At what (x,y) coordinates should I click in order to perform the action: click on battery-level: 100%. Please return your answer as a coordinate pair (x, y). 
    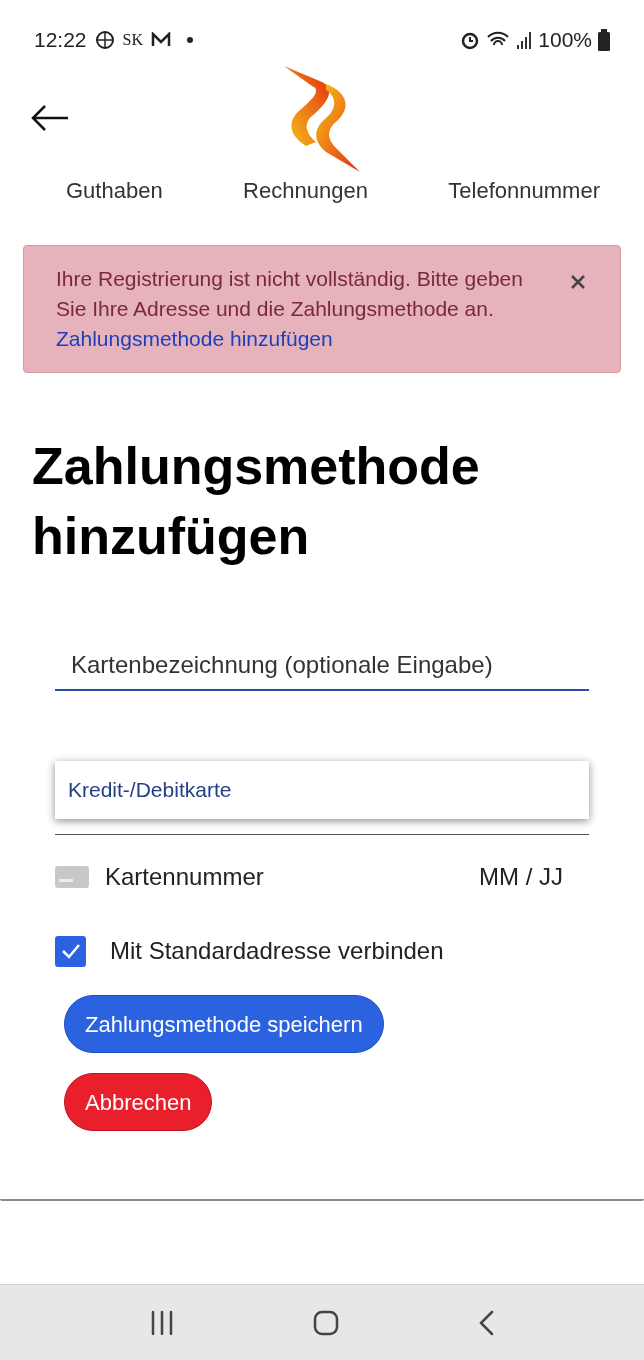
    Looking at the image, I should click on (565, 40).